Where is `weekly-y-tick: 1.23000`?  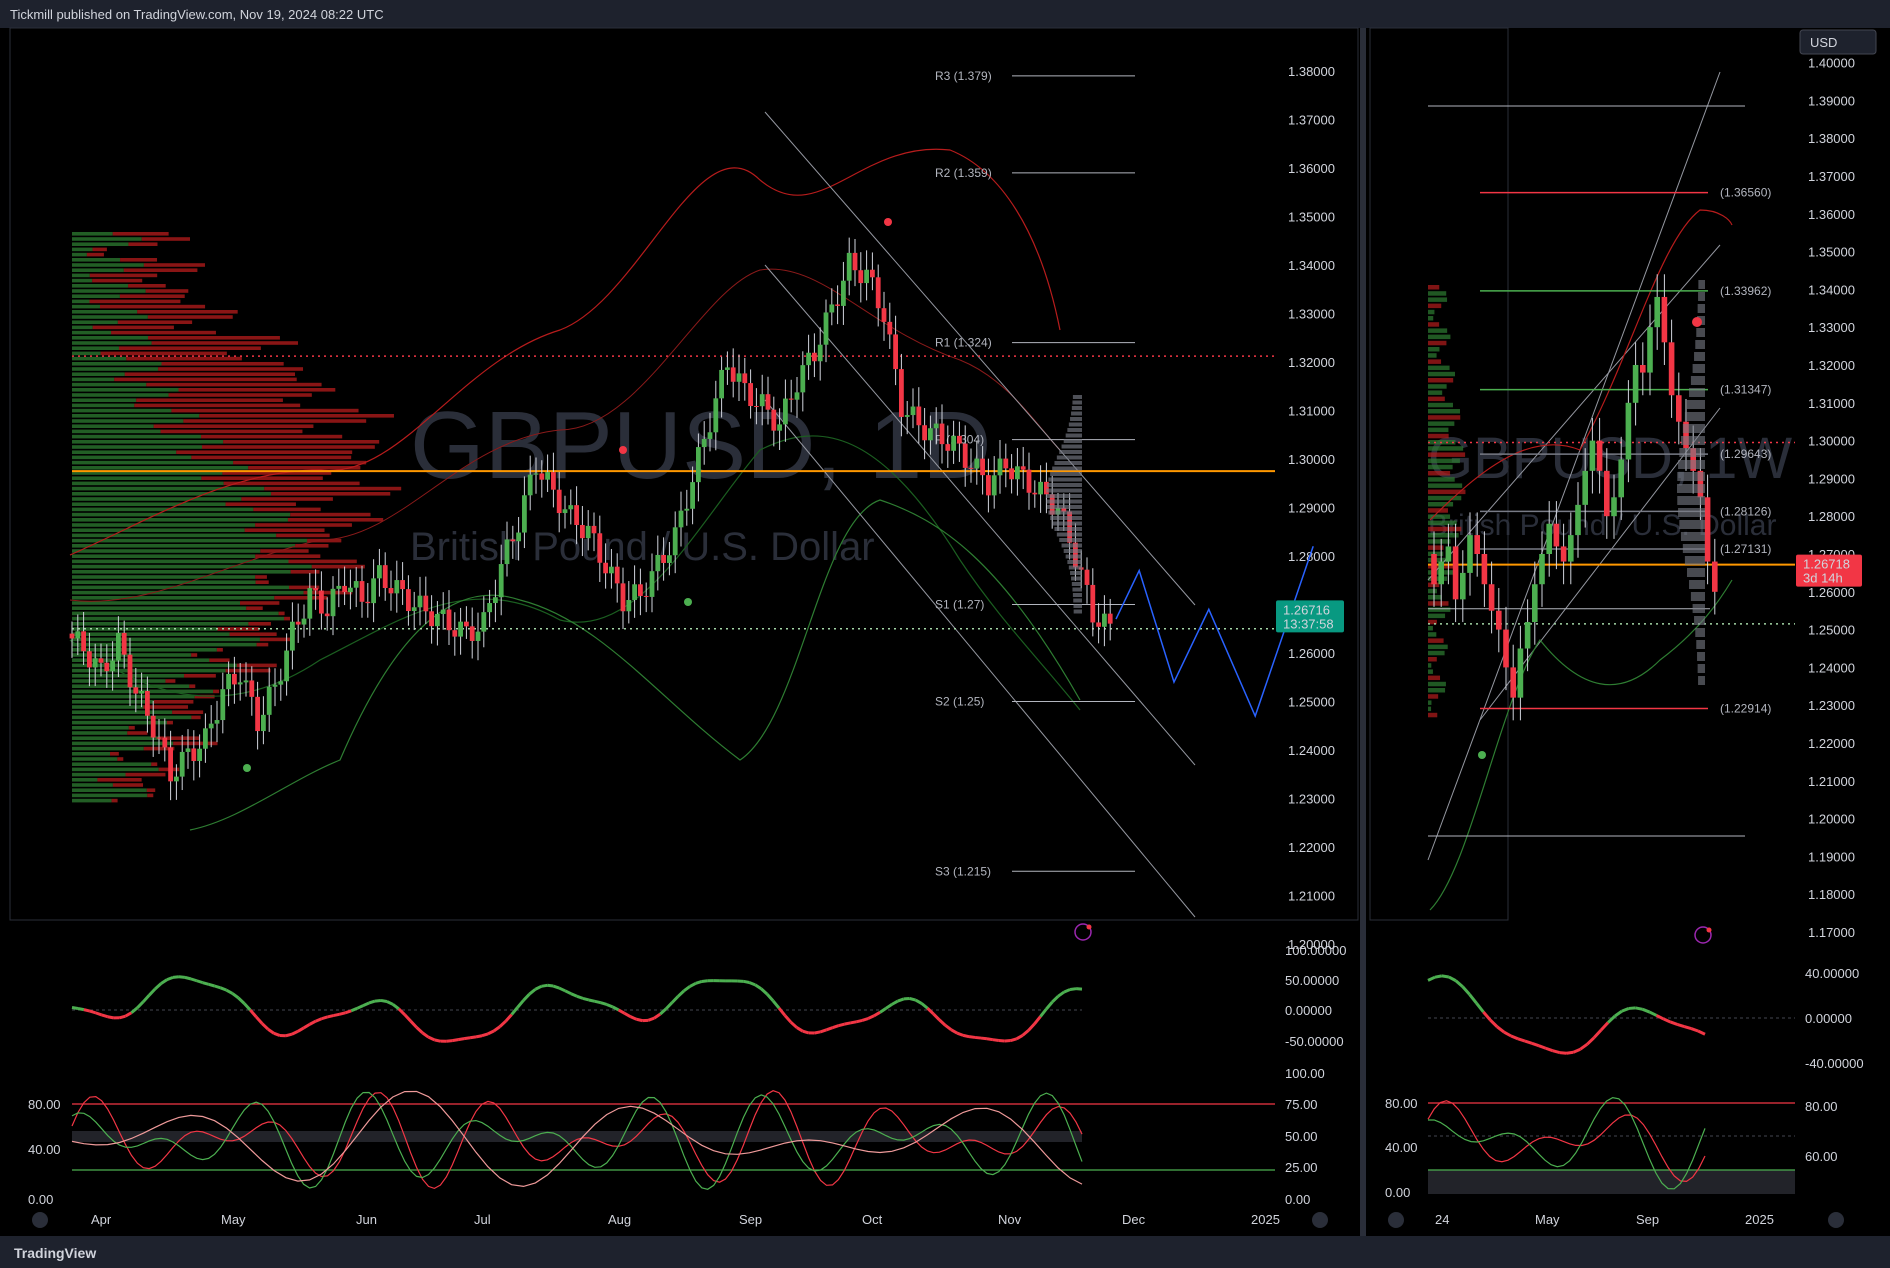
weekly-y-tick: 1.23000 is located at coordinates (1831, 705).